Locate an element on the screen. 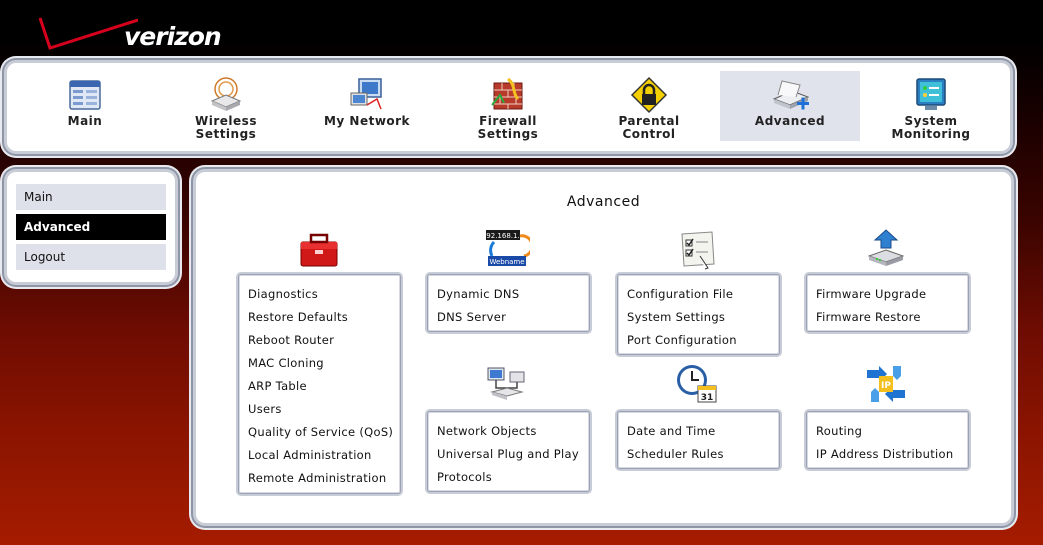 The width and height of the screenshot is (1043, 545). link-users: Users is located at coordinates (265, 409).